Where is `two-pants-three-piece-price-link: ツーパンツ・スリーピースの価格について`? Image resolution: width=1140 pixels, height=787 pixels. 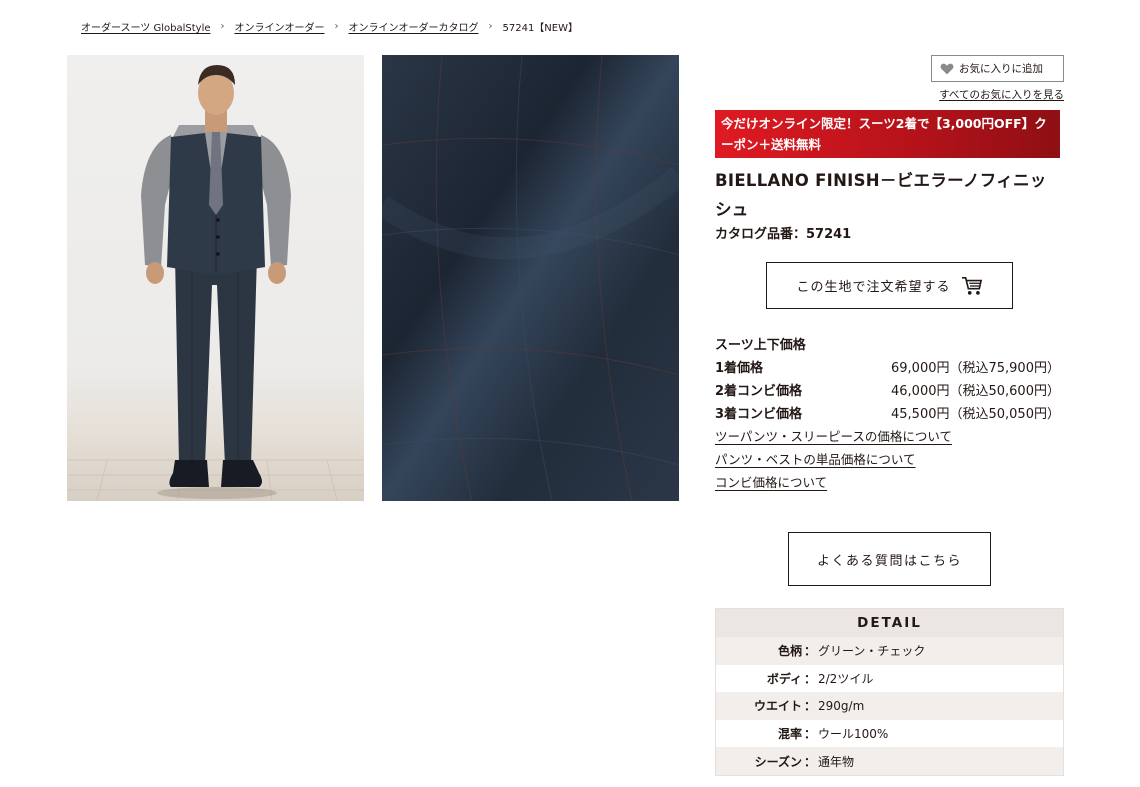
two-pants-three-piece-price-link: ツーパンツ・スリーピースの価格について is located at coordinates (833, 435).